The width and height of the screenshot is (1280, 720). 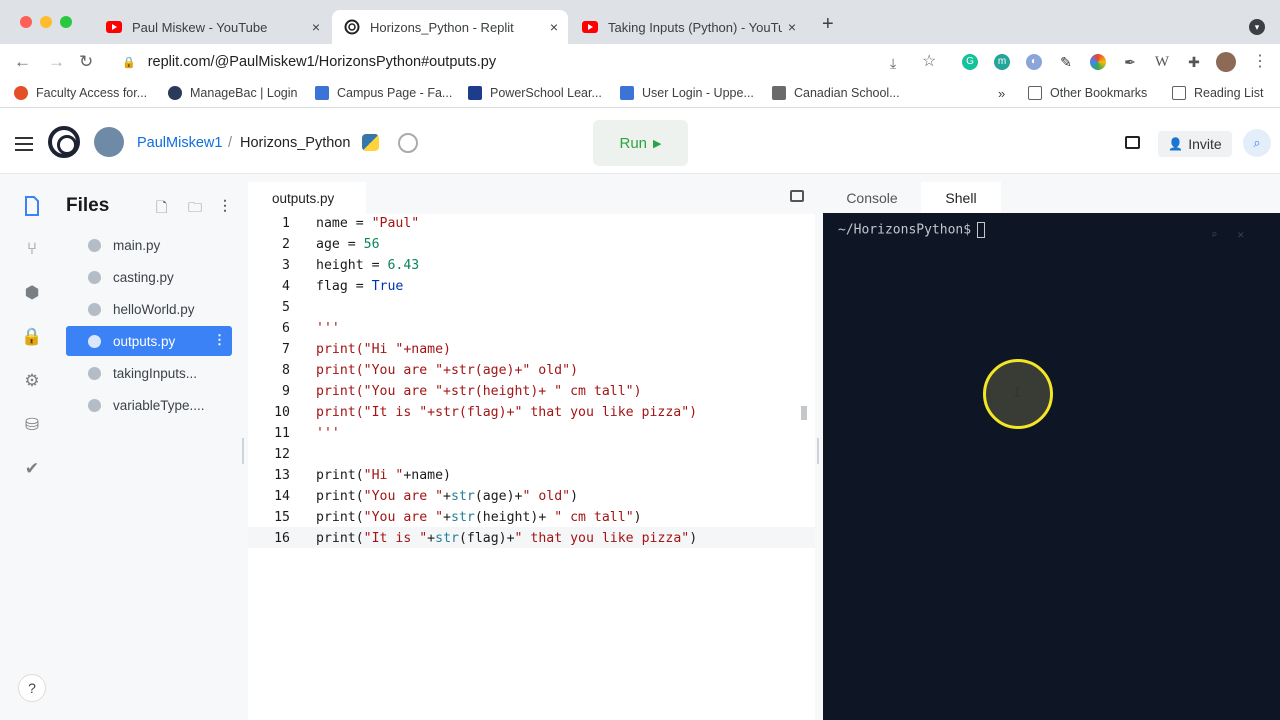 What do you see at coordinates (1257, 27) in the screenshot?
I see `tab-search-icon: ▾` at bounding box center [1257, 27].